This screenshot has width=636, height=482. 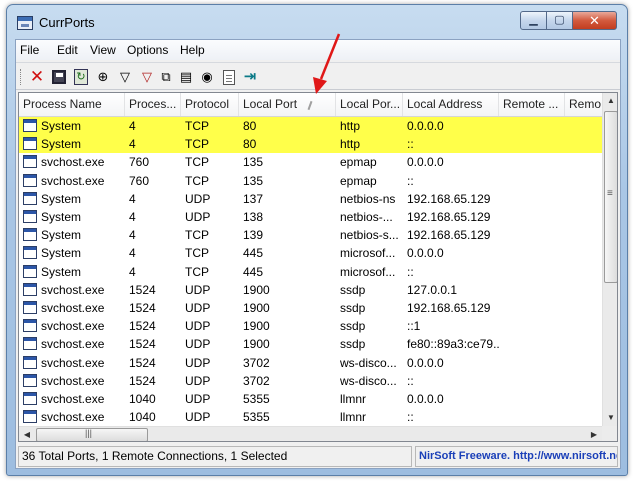 What do you see at coordinates (310, 199) in the screenshot?
I see `table-row: System 4 UDP 137 netbios-ns 192.168.65.129` at bounding box center [310, 199].